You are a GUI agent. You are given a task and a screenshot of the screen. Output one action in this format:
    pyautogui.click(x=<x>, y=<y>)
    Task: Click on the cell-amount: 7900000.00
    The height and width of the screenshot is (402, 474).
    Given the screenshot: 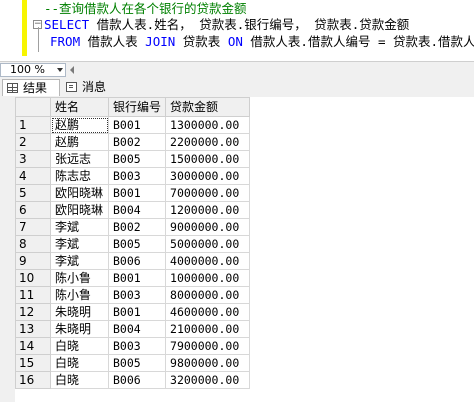 What is the action you would take?
    pyautogui.click(x=208, y=346)
    